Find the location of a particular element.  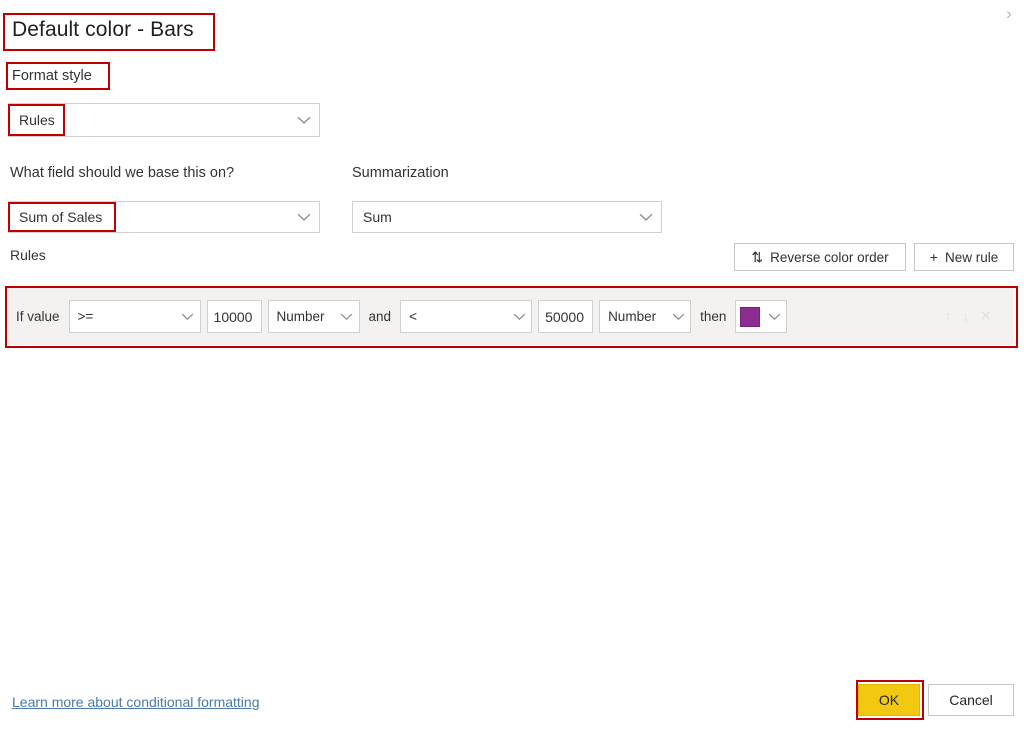

value-max-input: 50000 is located at coordinates (566, 316).